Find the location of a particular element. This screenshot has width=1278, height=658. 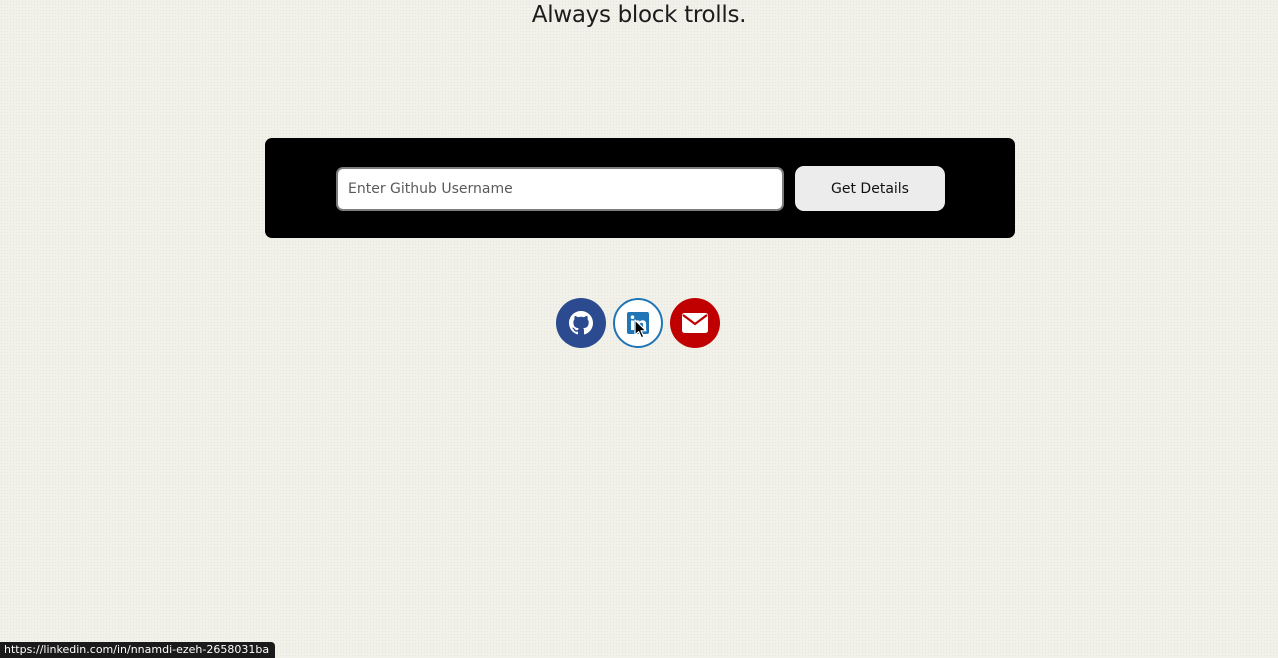

search-panel: Get Details is located at coordinates (640, 188).